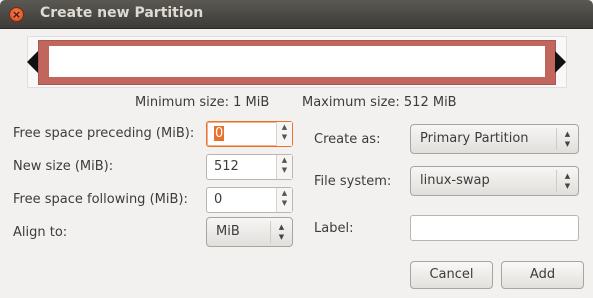 Image resolution: width=593 pixels, height=298 pixels. What do you see at coordinates (228, 231) in the screenshot?
I see `align-to-value: MiB` at bounding box center [228, 231].